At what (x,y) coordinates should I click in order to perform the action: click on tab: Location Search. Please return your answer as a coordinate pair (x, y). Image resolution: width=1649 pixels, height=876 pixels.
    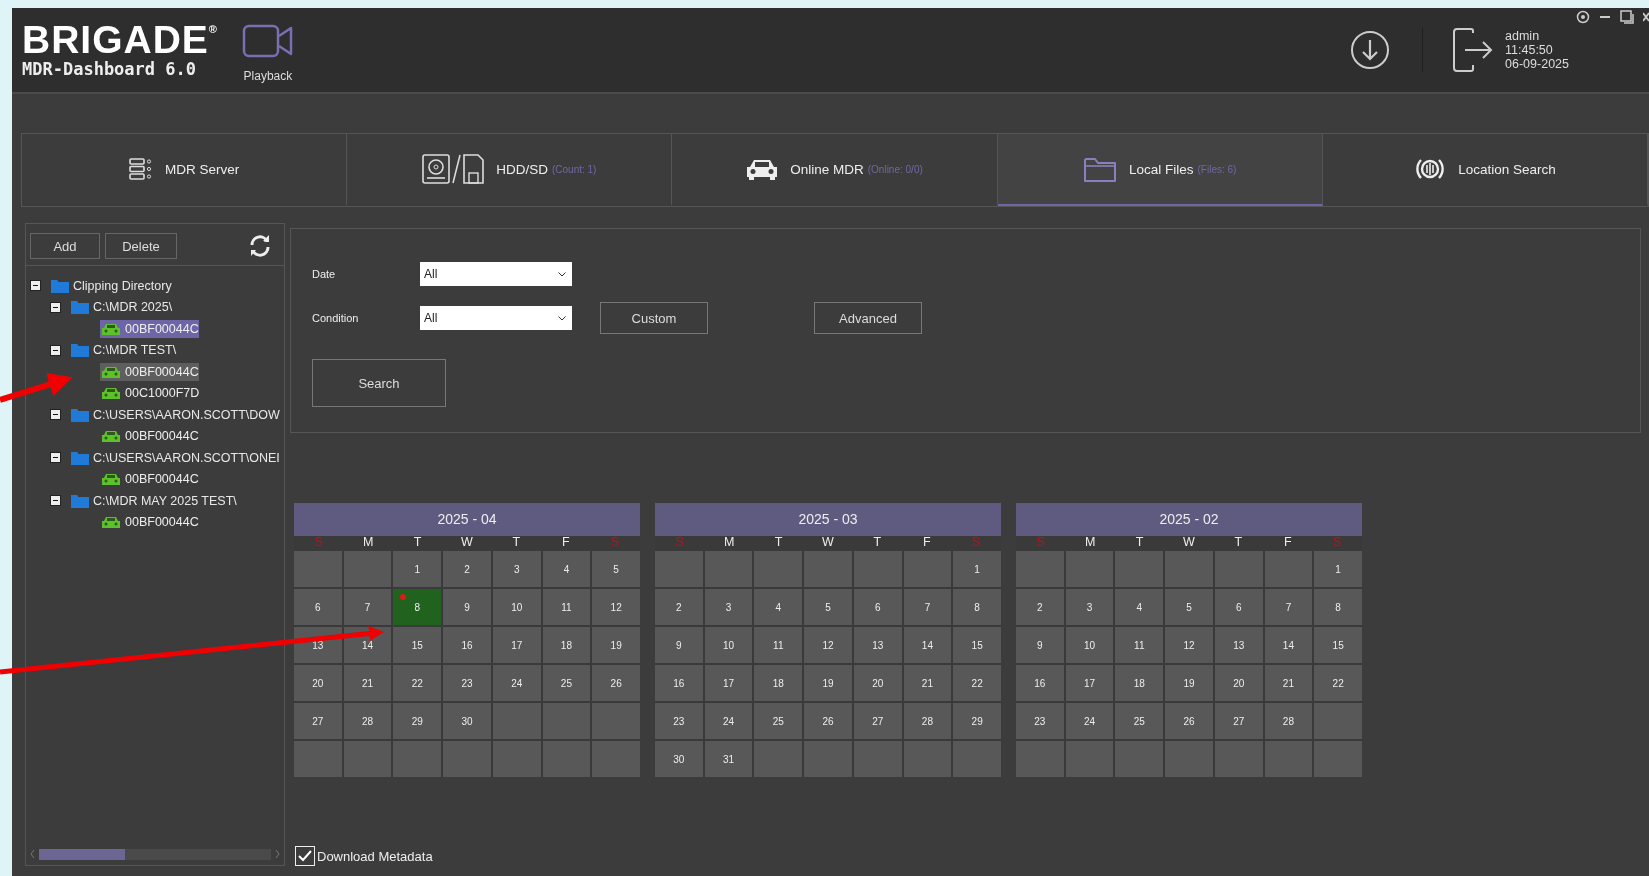
    Looking at the image, I should click on (1485, 170).